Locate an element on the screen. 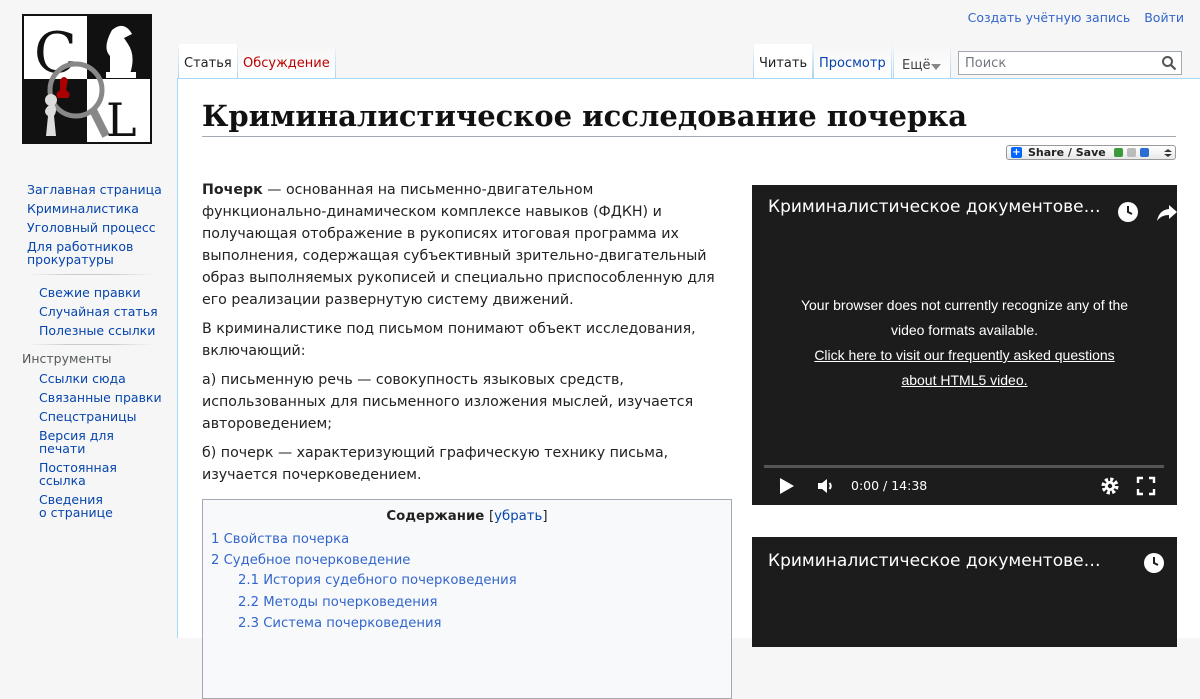 This screenshot has height=699, width=1200. tab-article-label: Статья is located at coordinates (208, 63).